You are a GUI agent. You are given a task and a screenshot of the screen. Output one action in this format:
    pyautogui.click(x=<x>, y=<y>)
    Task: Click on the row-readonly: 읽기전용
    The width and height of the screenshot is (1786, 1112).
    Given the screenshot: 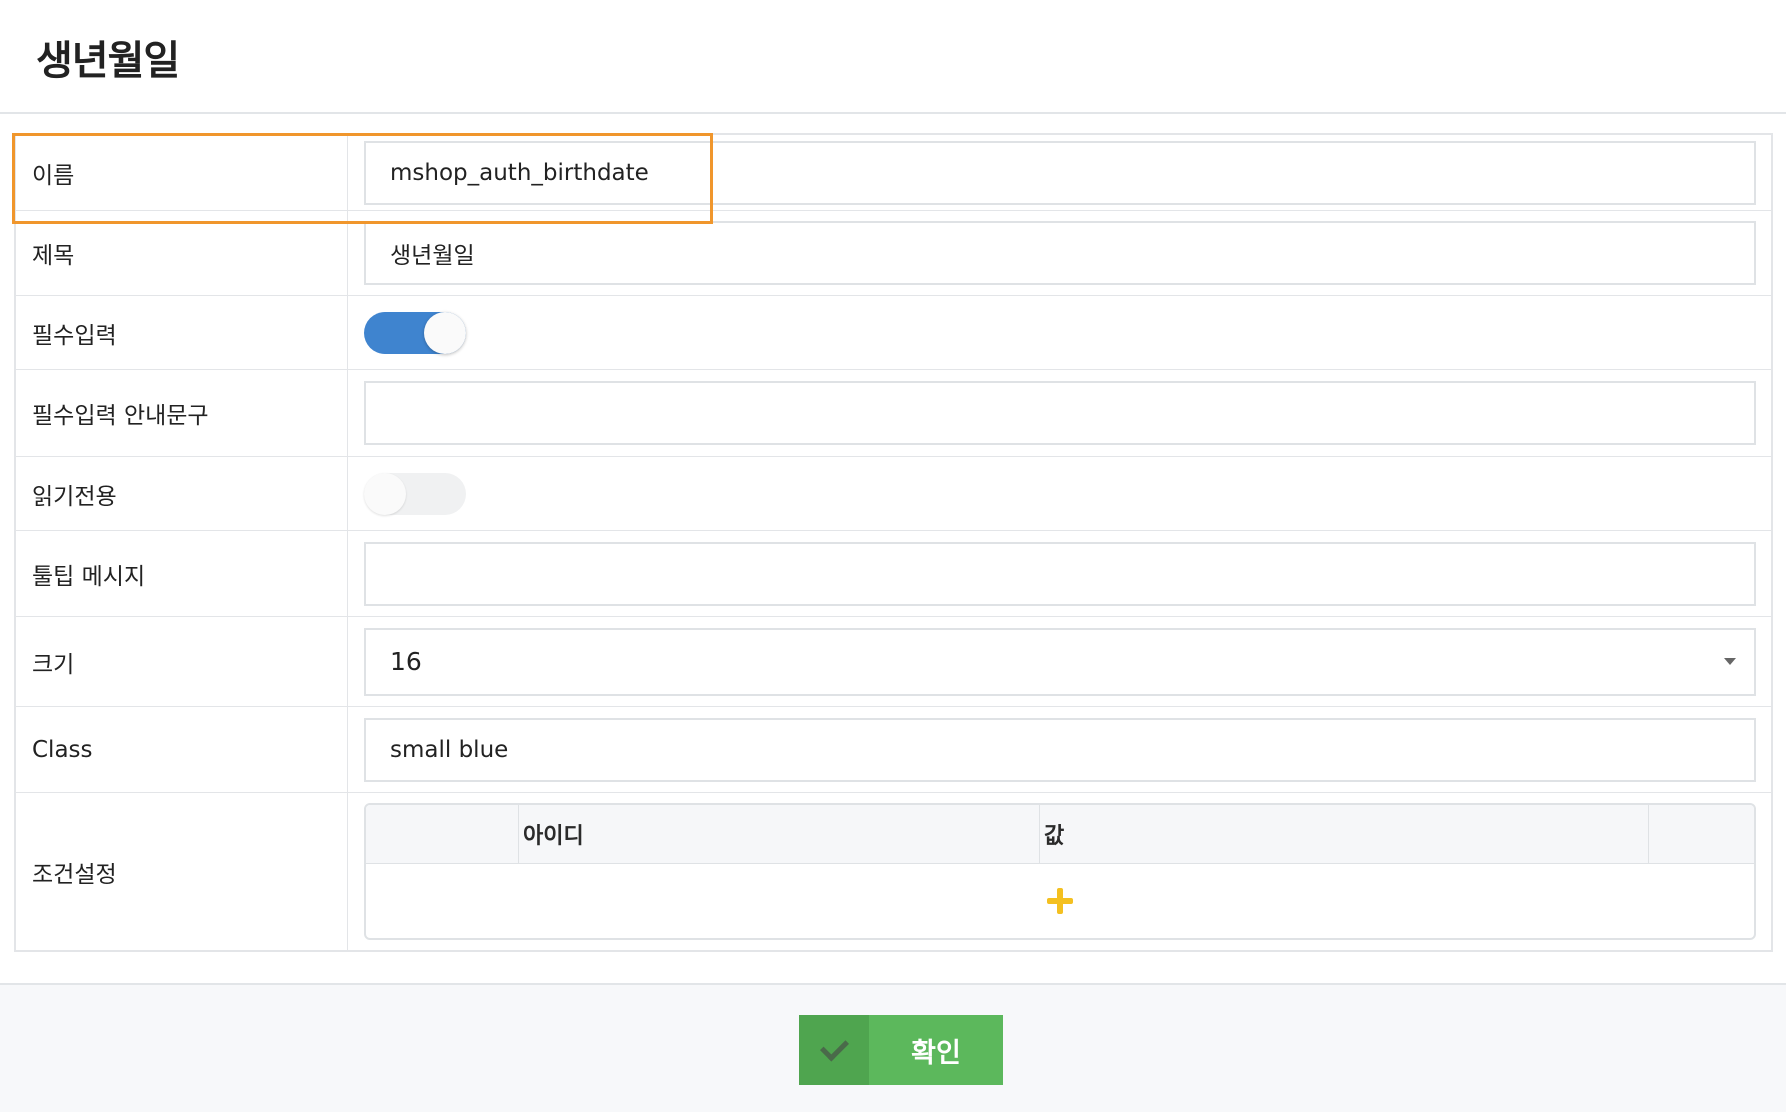 What is the action you would take?
    pyautogui.click(x=893, y=494)
    